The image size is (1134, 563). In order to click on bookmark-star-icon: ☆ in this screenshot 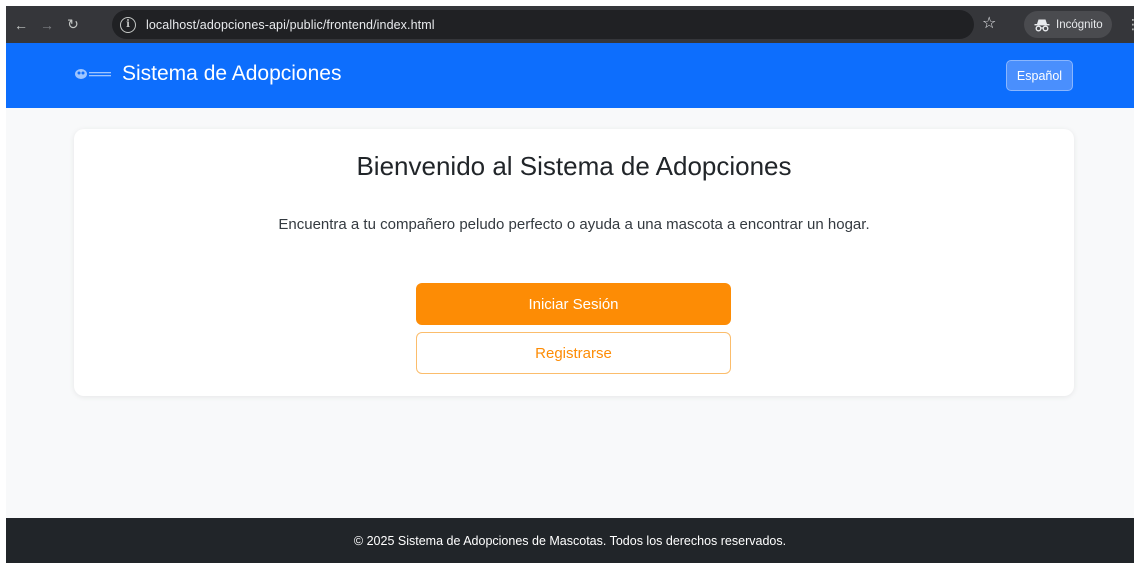, I will do `click(989, 24)`.